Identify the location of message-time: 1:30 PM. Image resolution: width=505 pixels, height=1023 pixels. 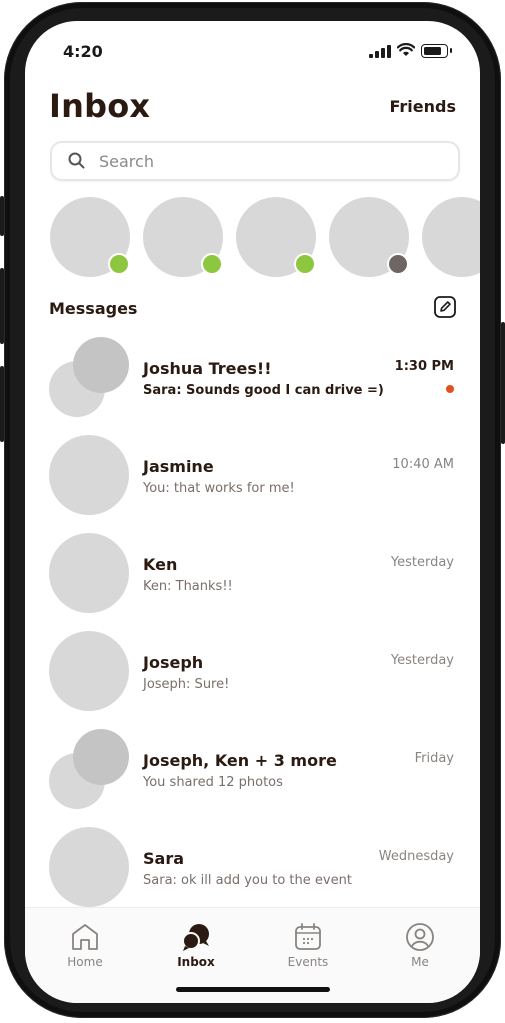
(424, 366).